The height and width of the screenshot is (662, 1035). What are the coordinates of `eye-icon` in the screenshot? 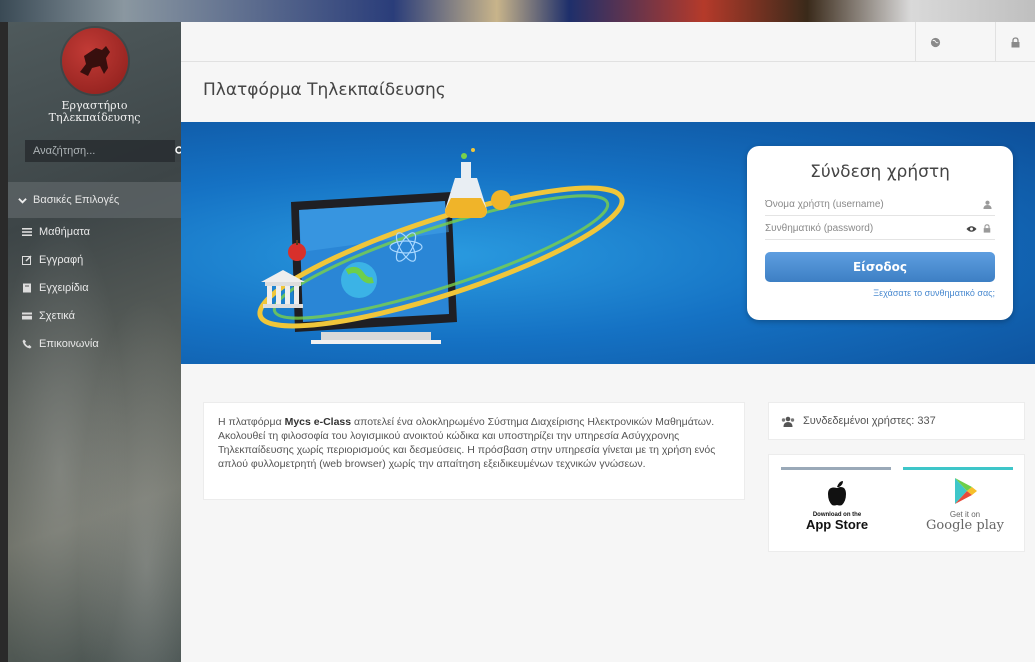 It's located at (971, 229).